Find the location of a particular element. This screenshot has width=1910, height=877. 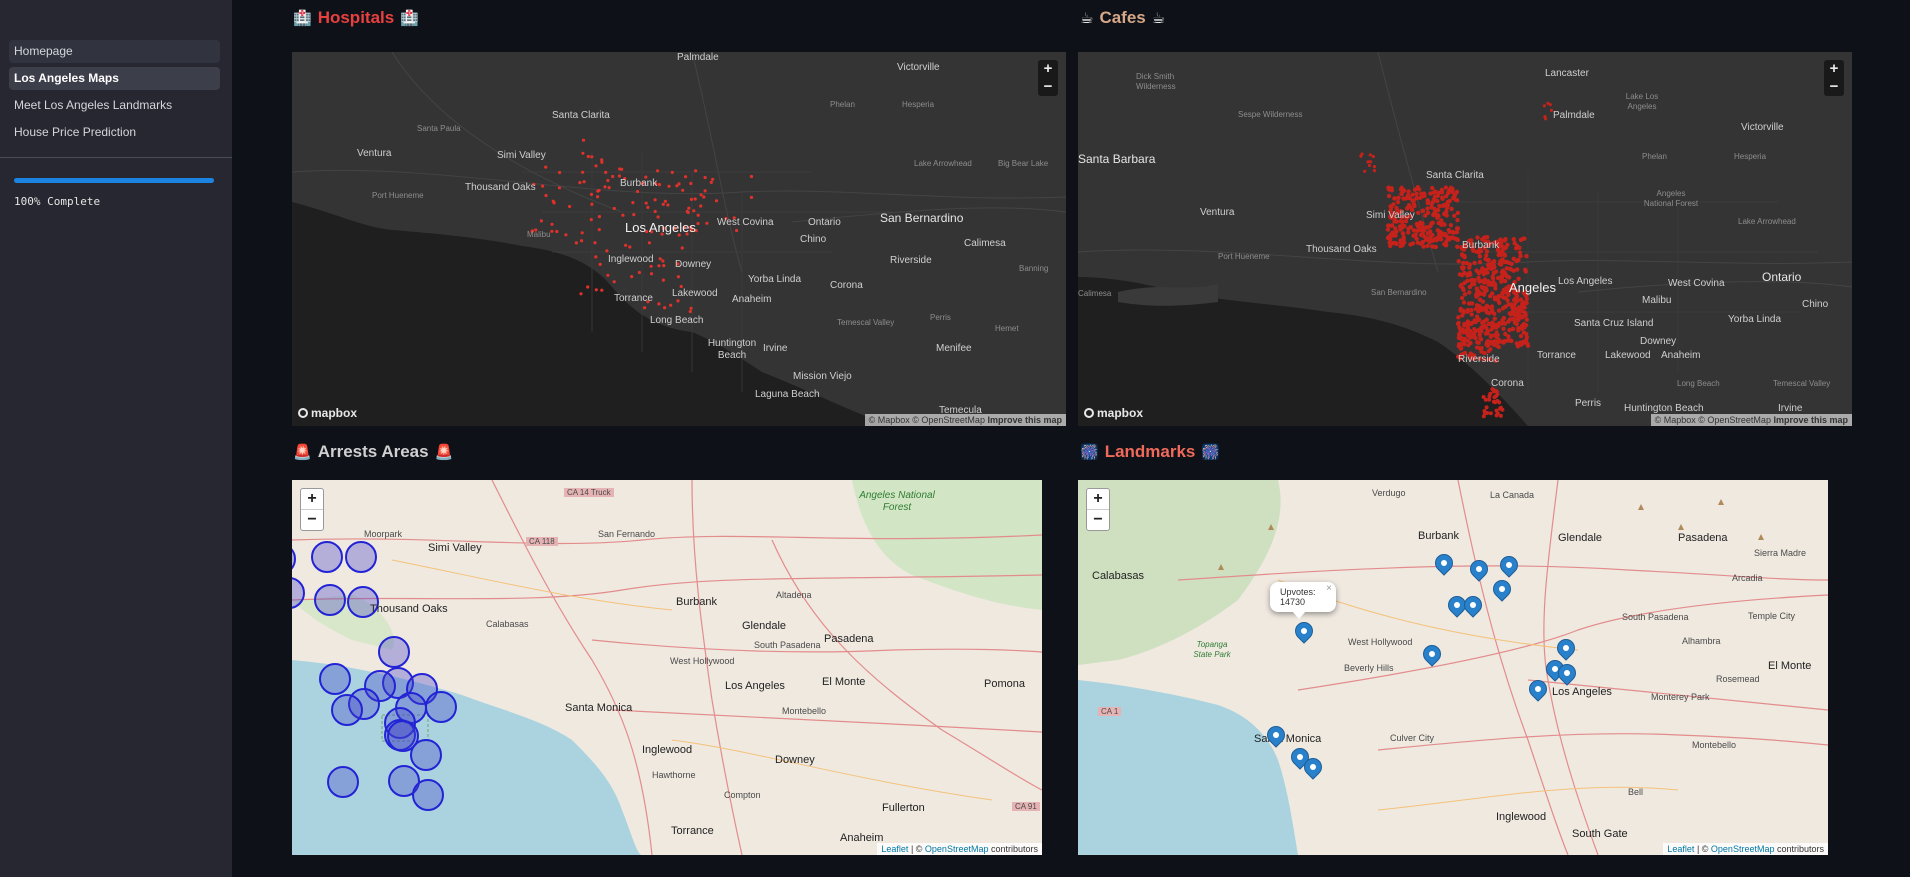

map-label: Santa Monica is located at coordinates (599, 708).